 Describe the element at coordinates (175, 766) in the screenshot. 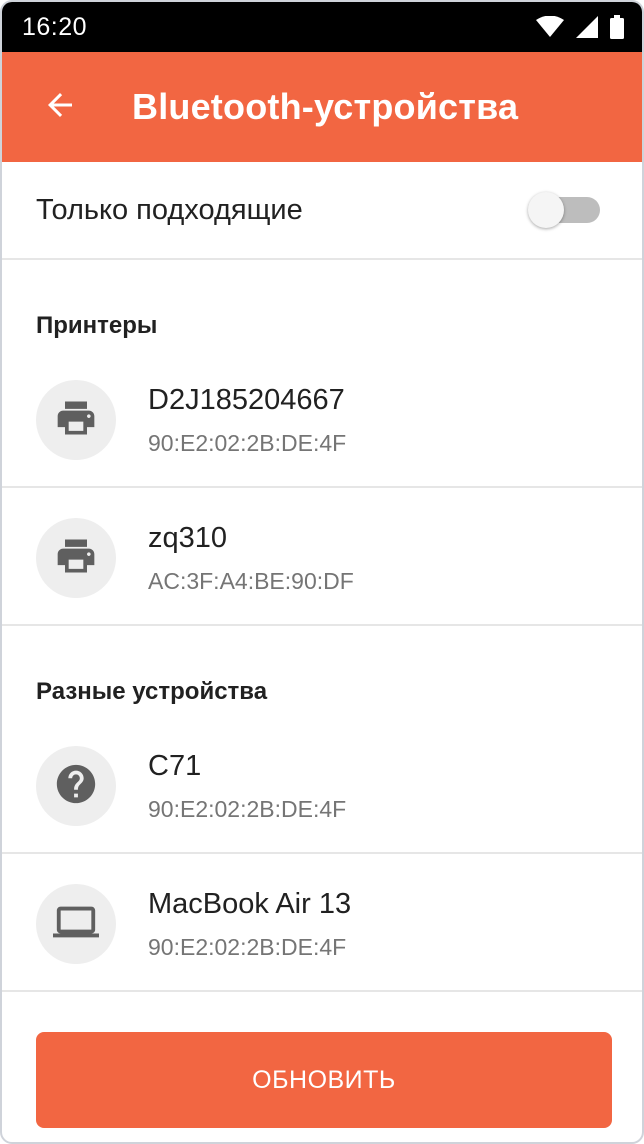

I see `device-name: C71` at that location.